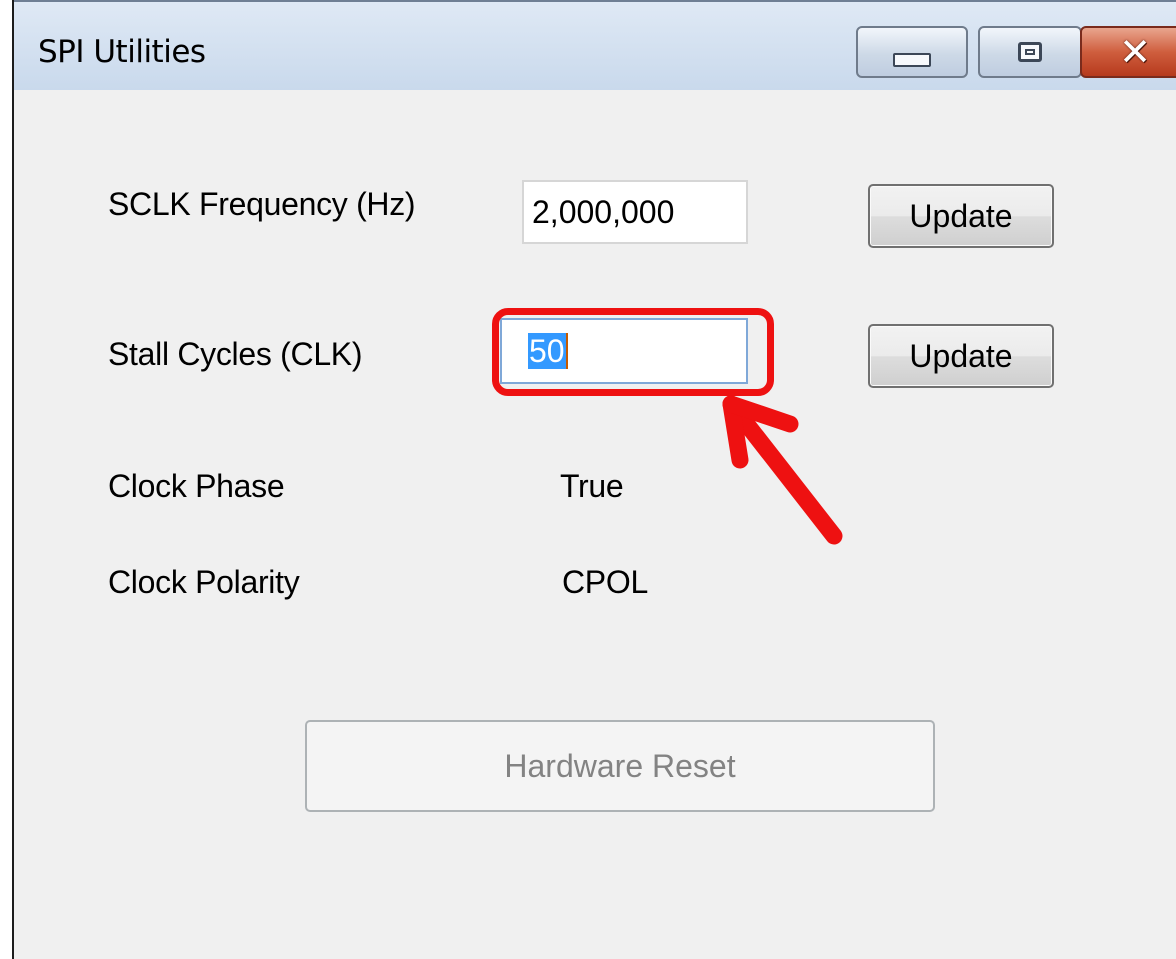 The image size is (1176, 959). What do you see at coordinates (782, 470) in the screenshot?
I see `annotation-arrow-icon` at bounding box center [782, 470].